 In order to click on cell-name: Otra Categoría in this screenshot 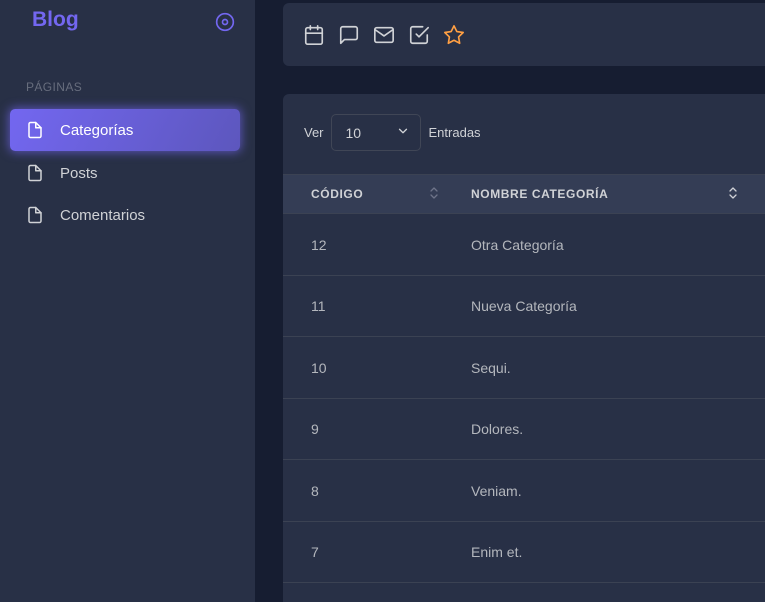, I will do `click(517, 244)`.